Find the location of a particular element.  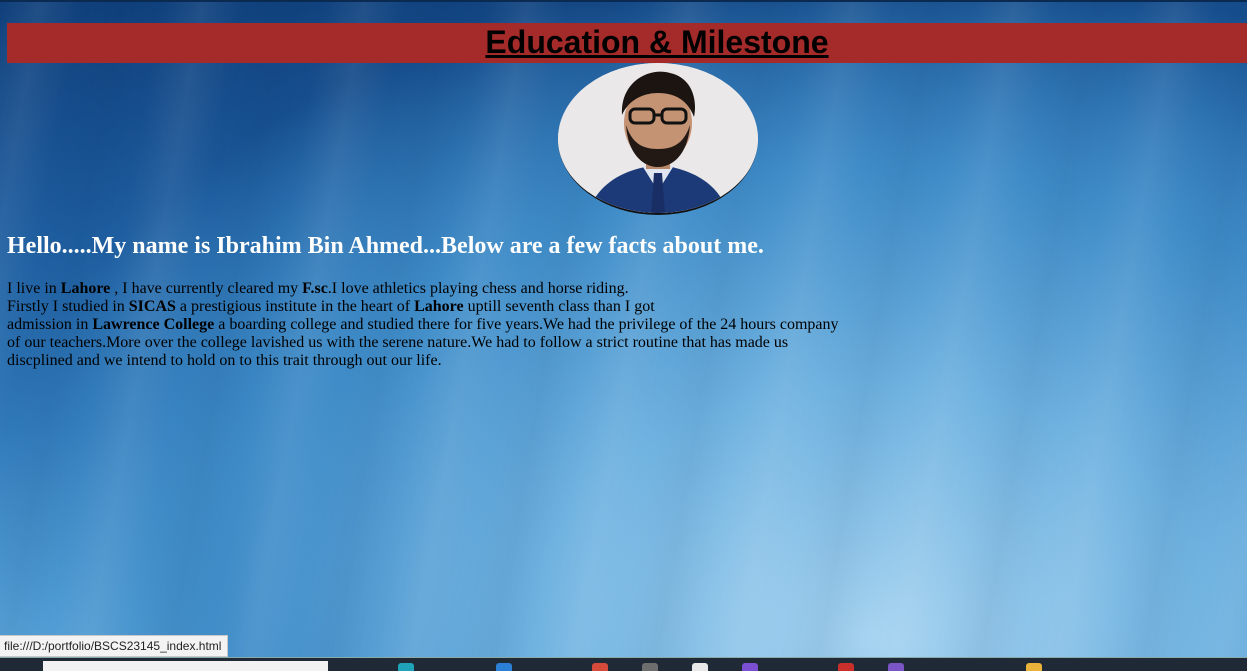

bio-text: I live in is located at coordinates (34, 288).